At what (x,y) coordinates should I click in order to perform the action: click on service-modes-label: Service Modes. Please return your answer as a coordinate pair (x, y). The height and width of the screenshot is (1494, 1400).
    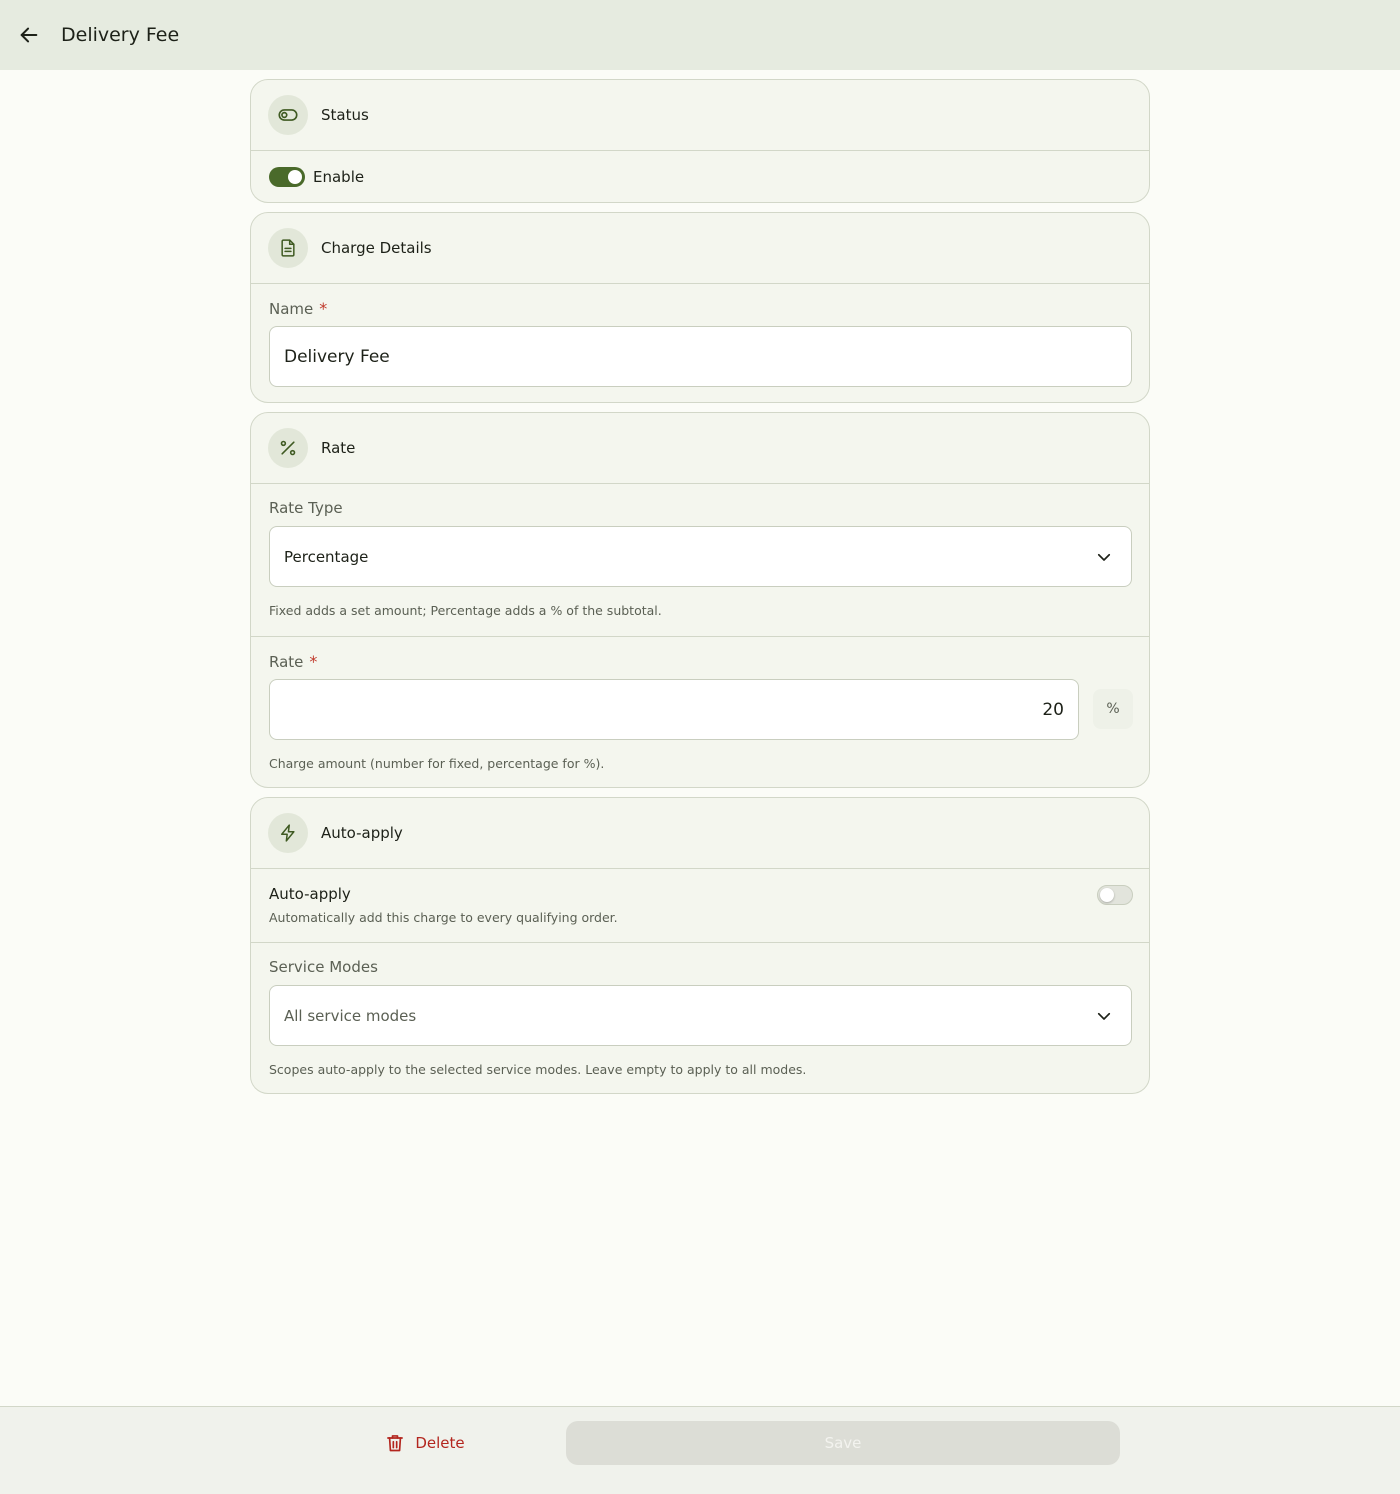
    Looking at the image, I should click on (323, 967).